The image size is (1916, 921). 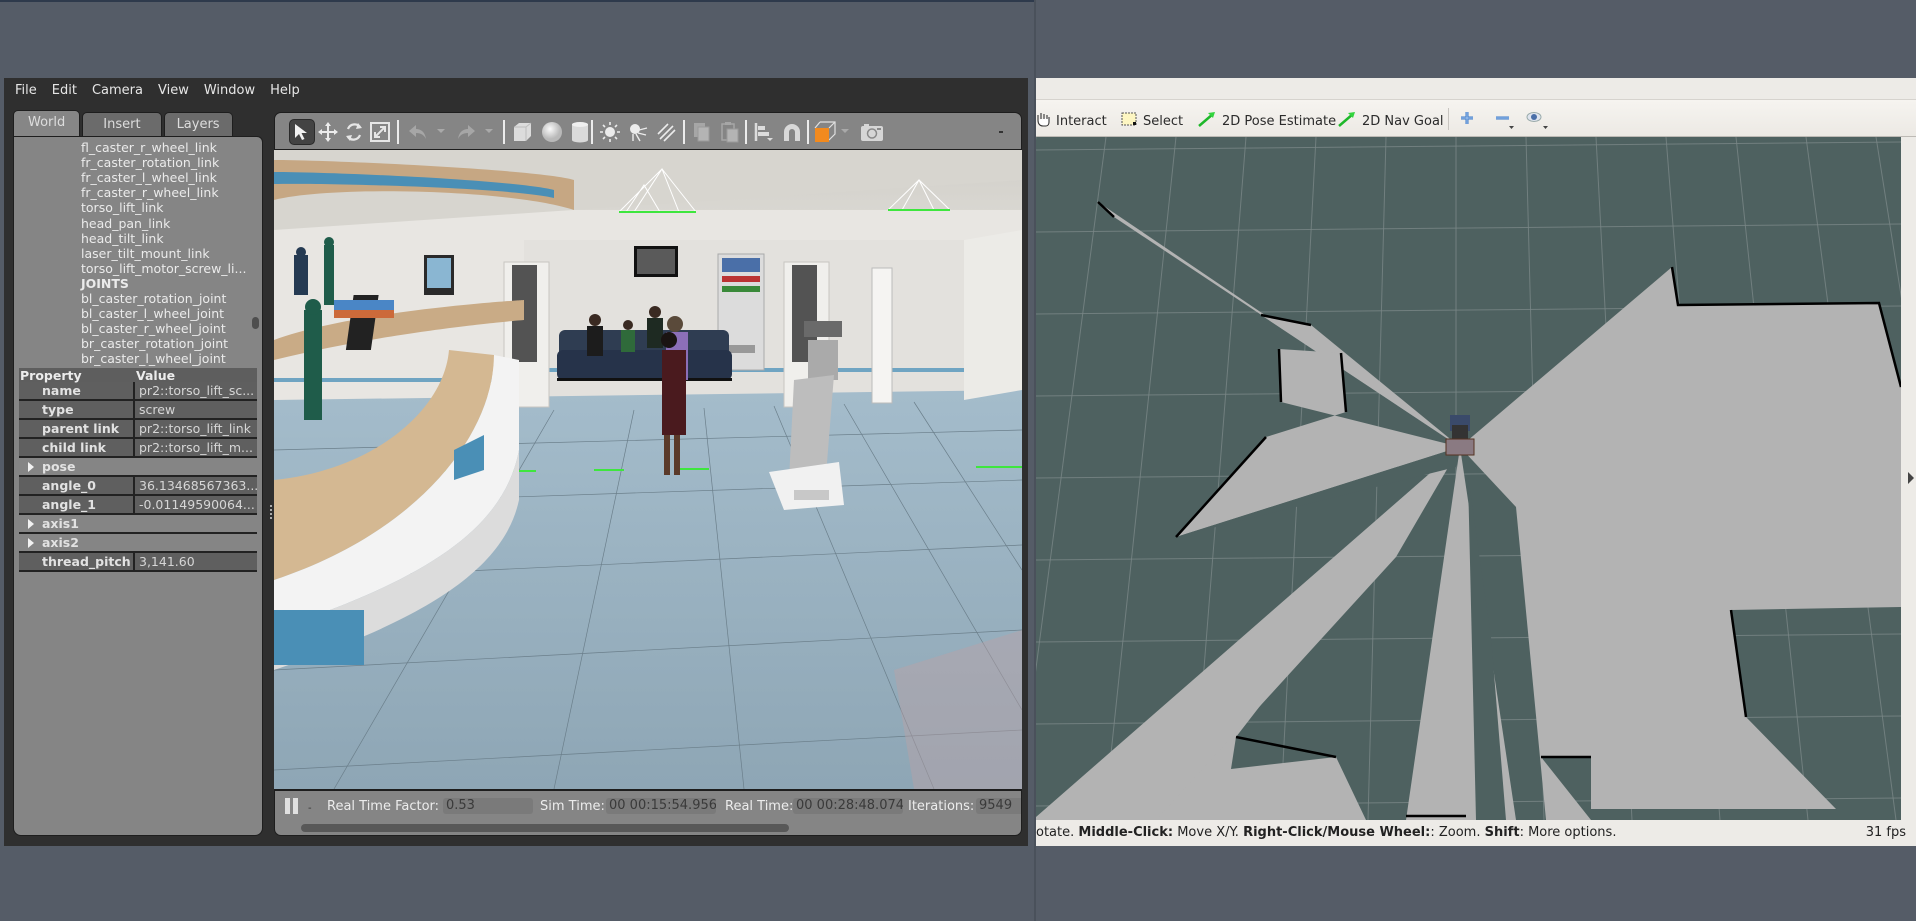 What do you see at coordinates (702, 132) in the screenshot?
I see `copy-icon` at bounding box center [702, 132].